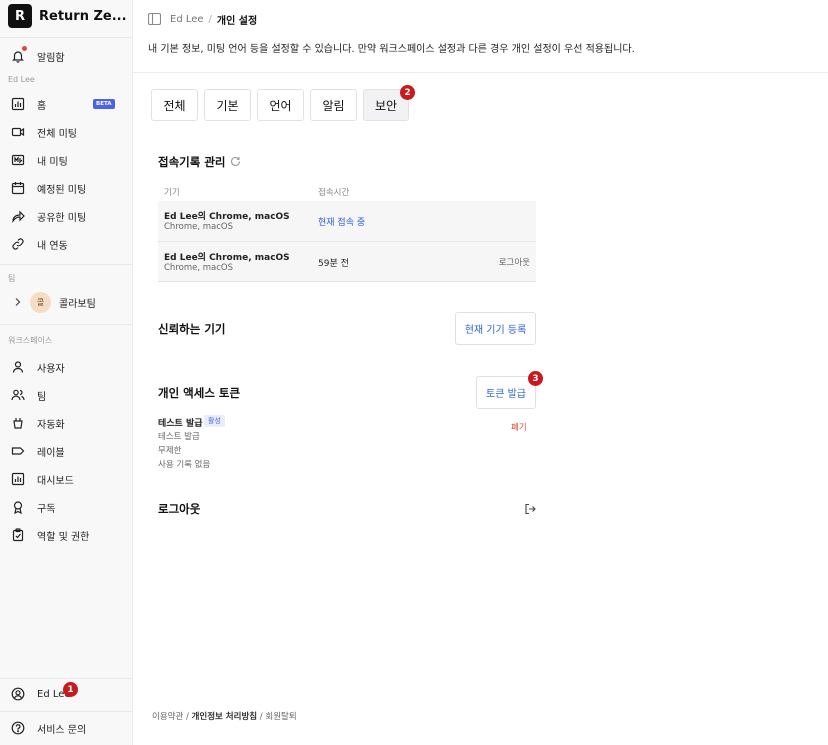  What do you see at coordinates (237, 21) in the screenshot?
I see `page-title: 개인 설정` at bounding box center [237, 21].